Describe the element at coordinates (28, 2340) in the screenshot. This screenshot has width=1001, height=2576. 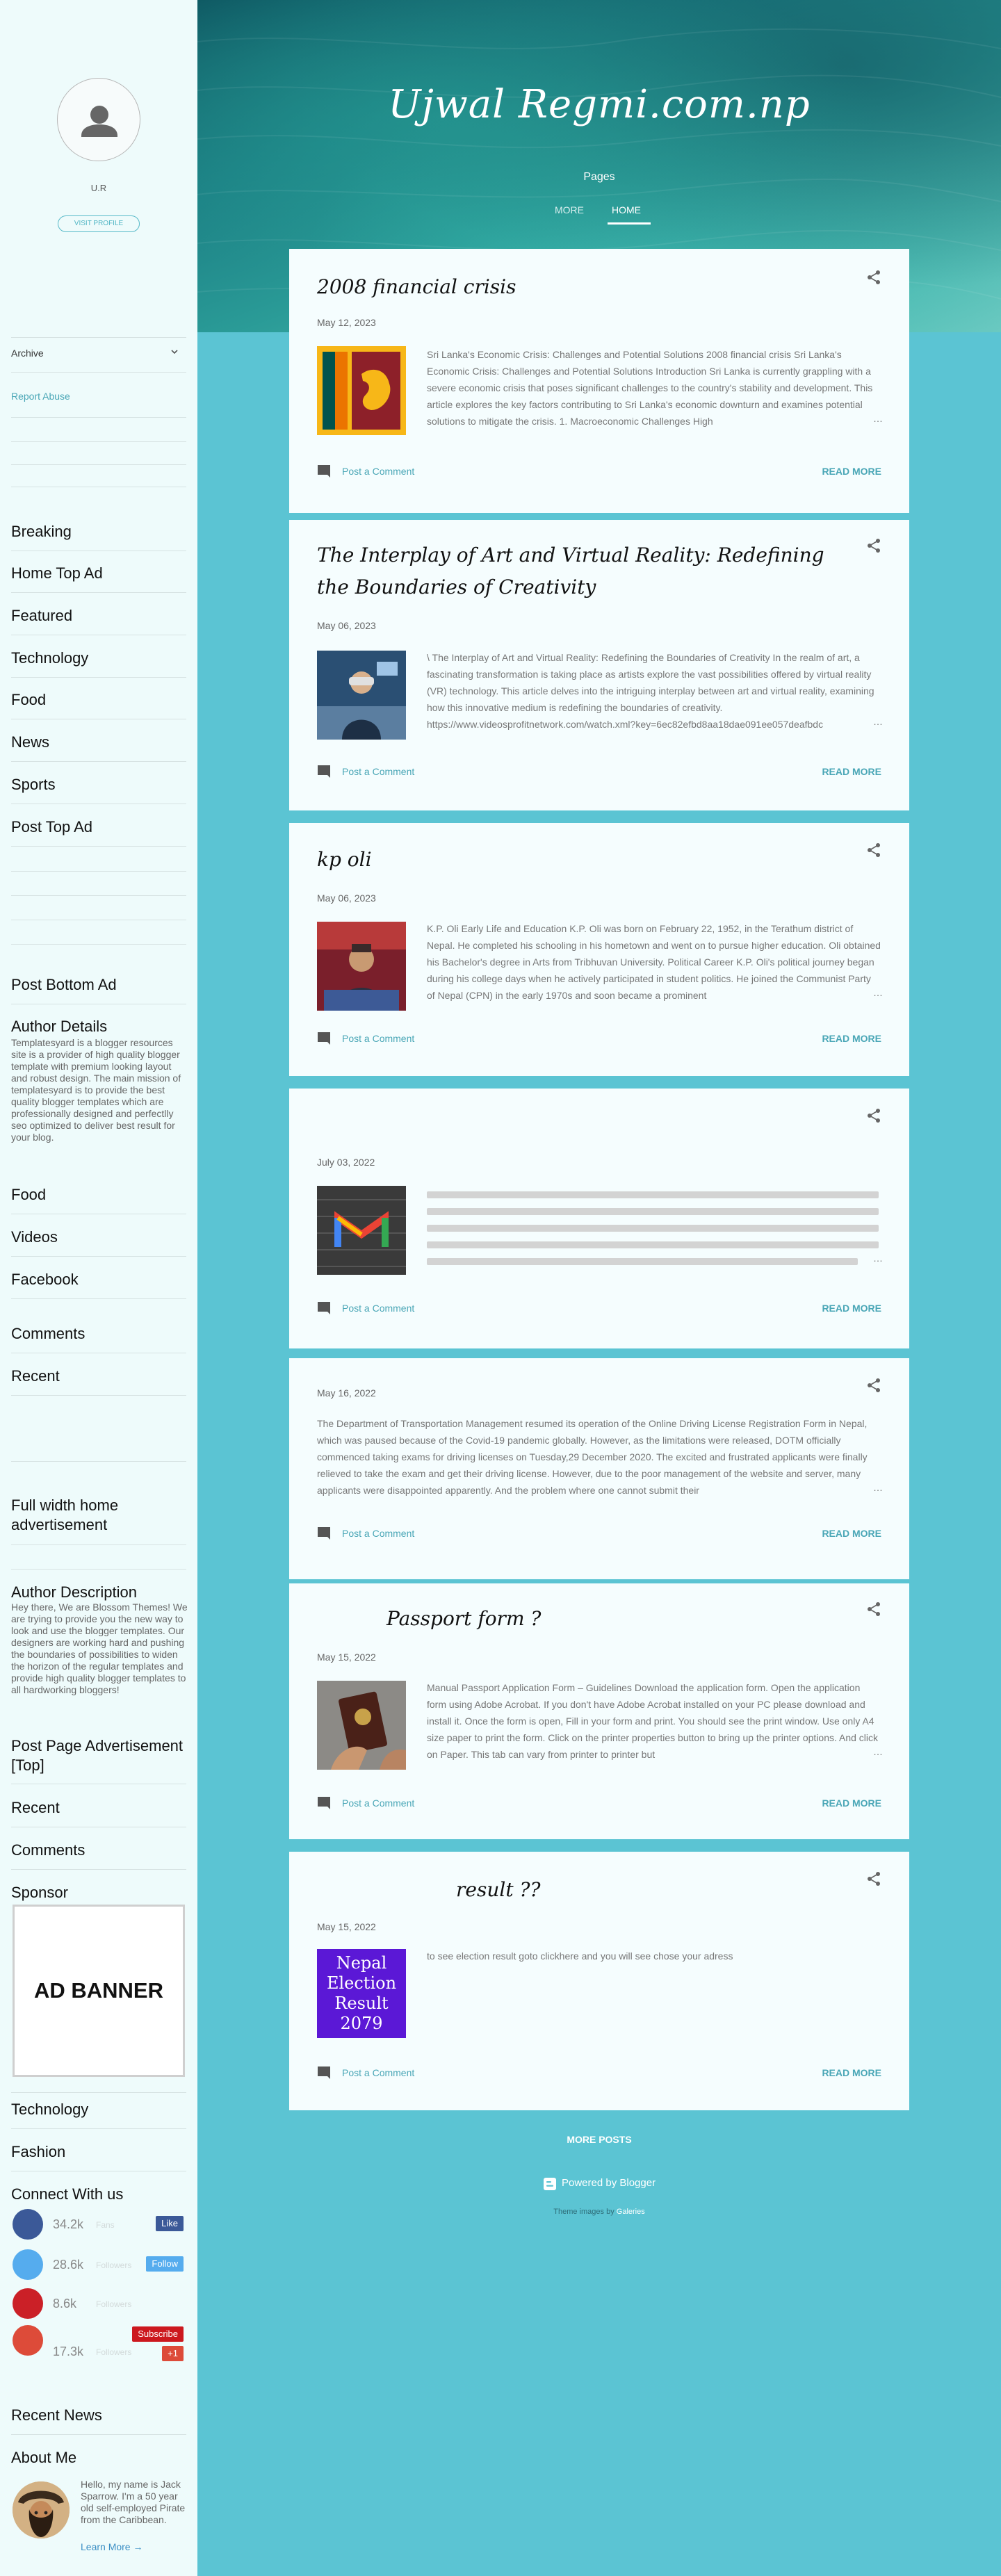
I see `youtube-icon` at that location.